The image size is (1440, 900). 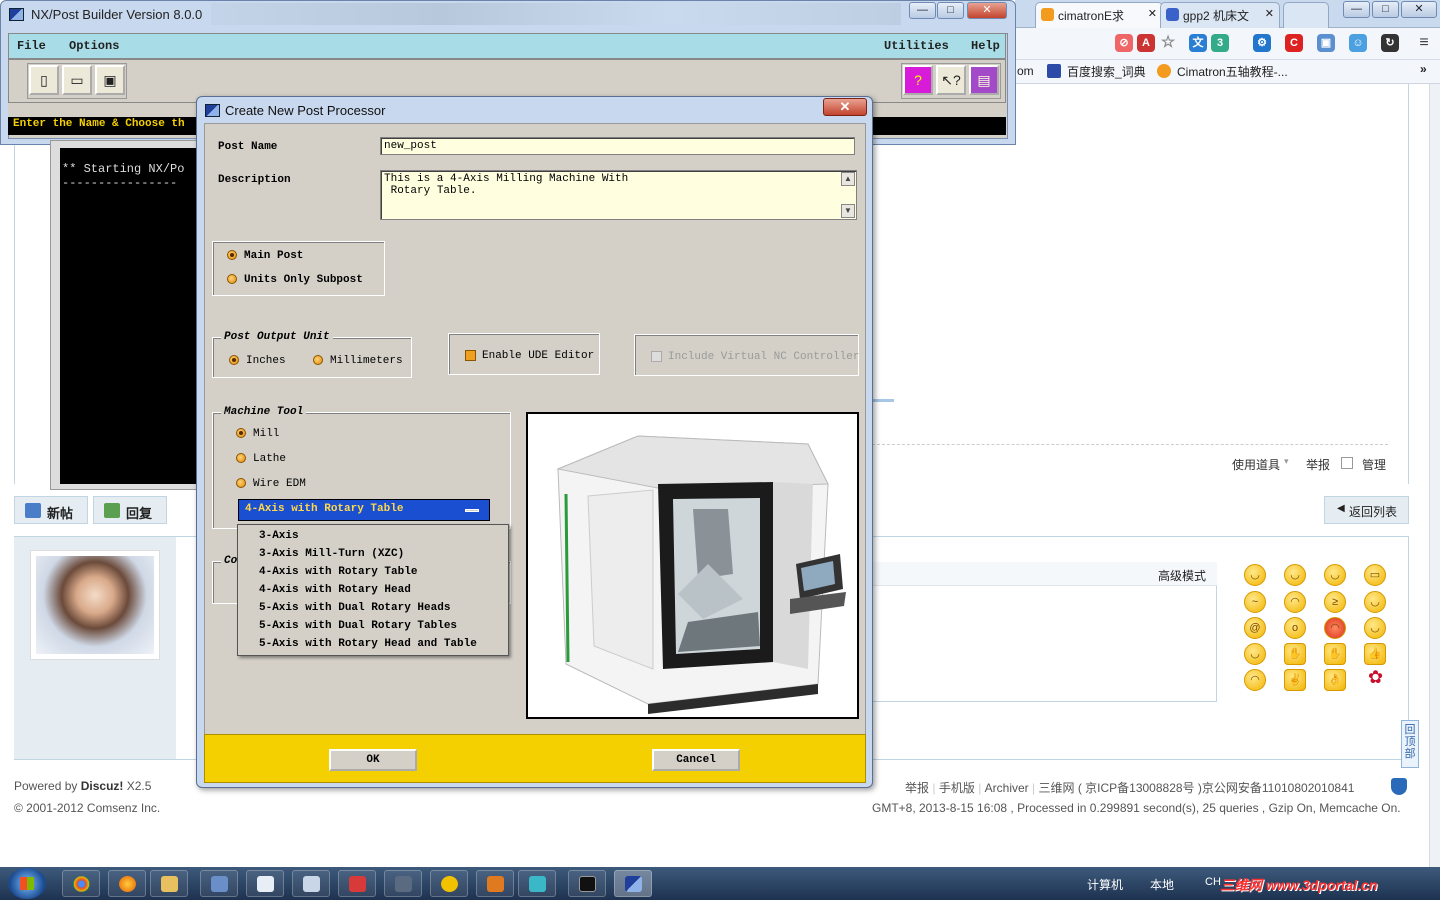 I want to click on star-icon: ☆, so click(x=1168, y=43).